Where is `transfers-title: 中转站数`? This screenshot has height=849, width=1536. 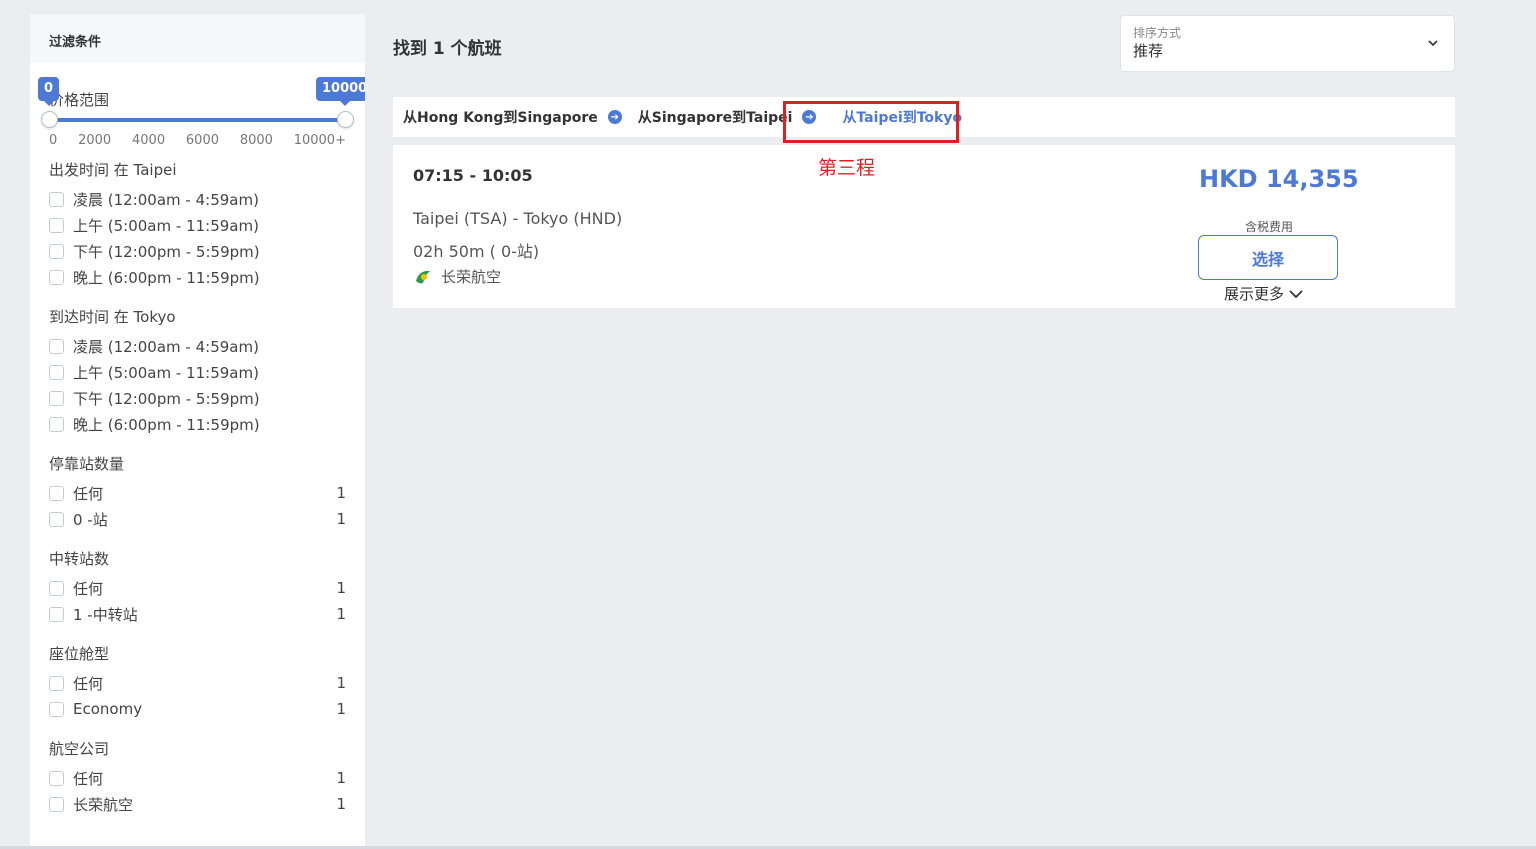
transfers-title: 中转站数 is located at coordinates (79, 559).